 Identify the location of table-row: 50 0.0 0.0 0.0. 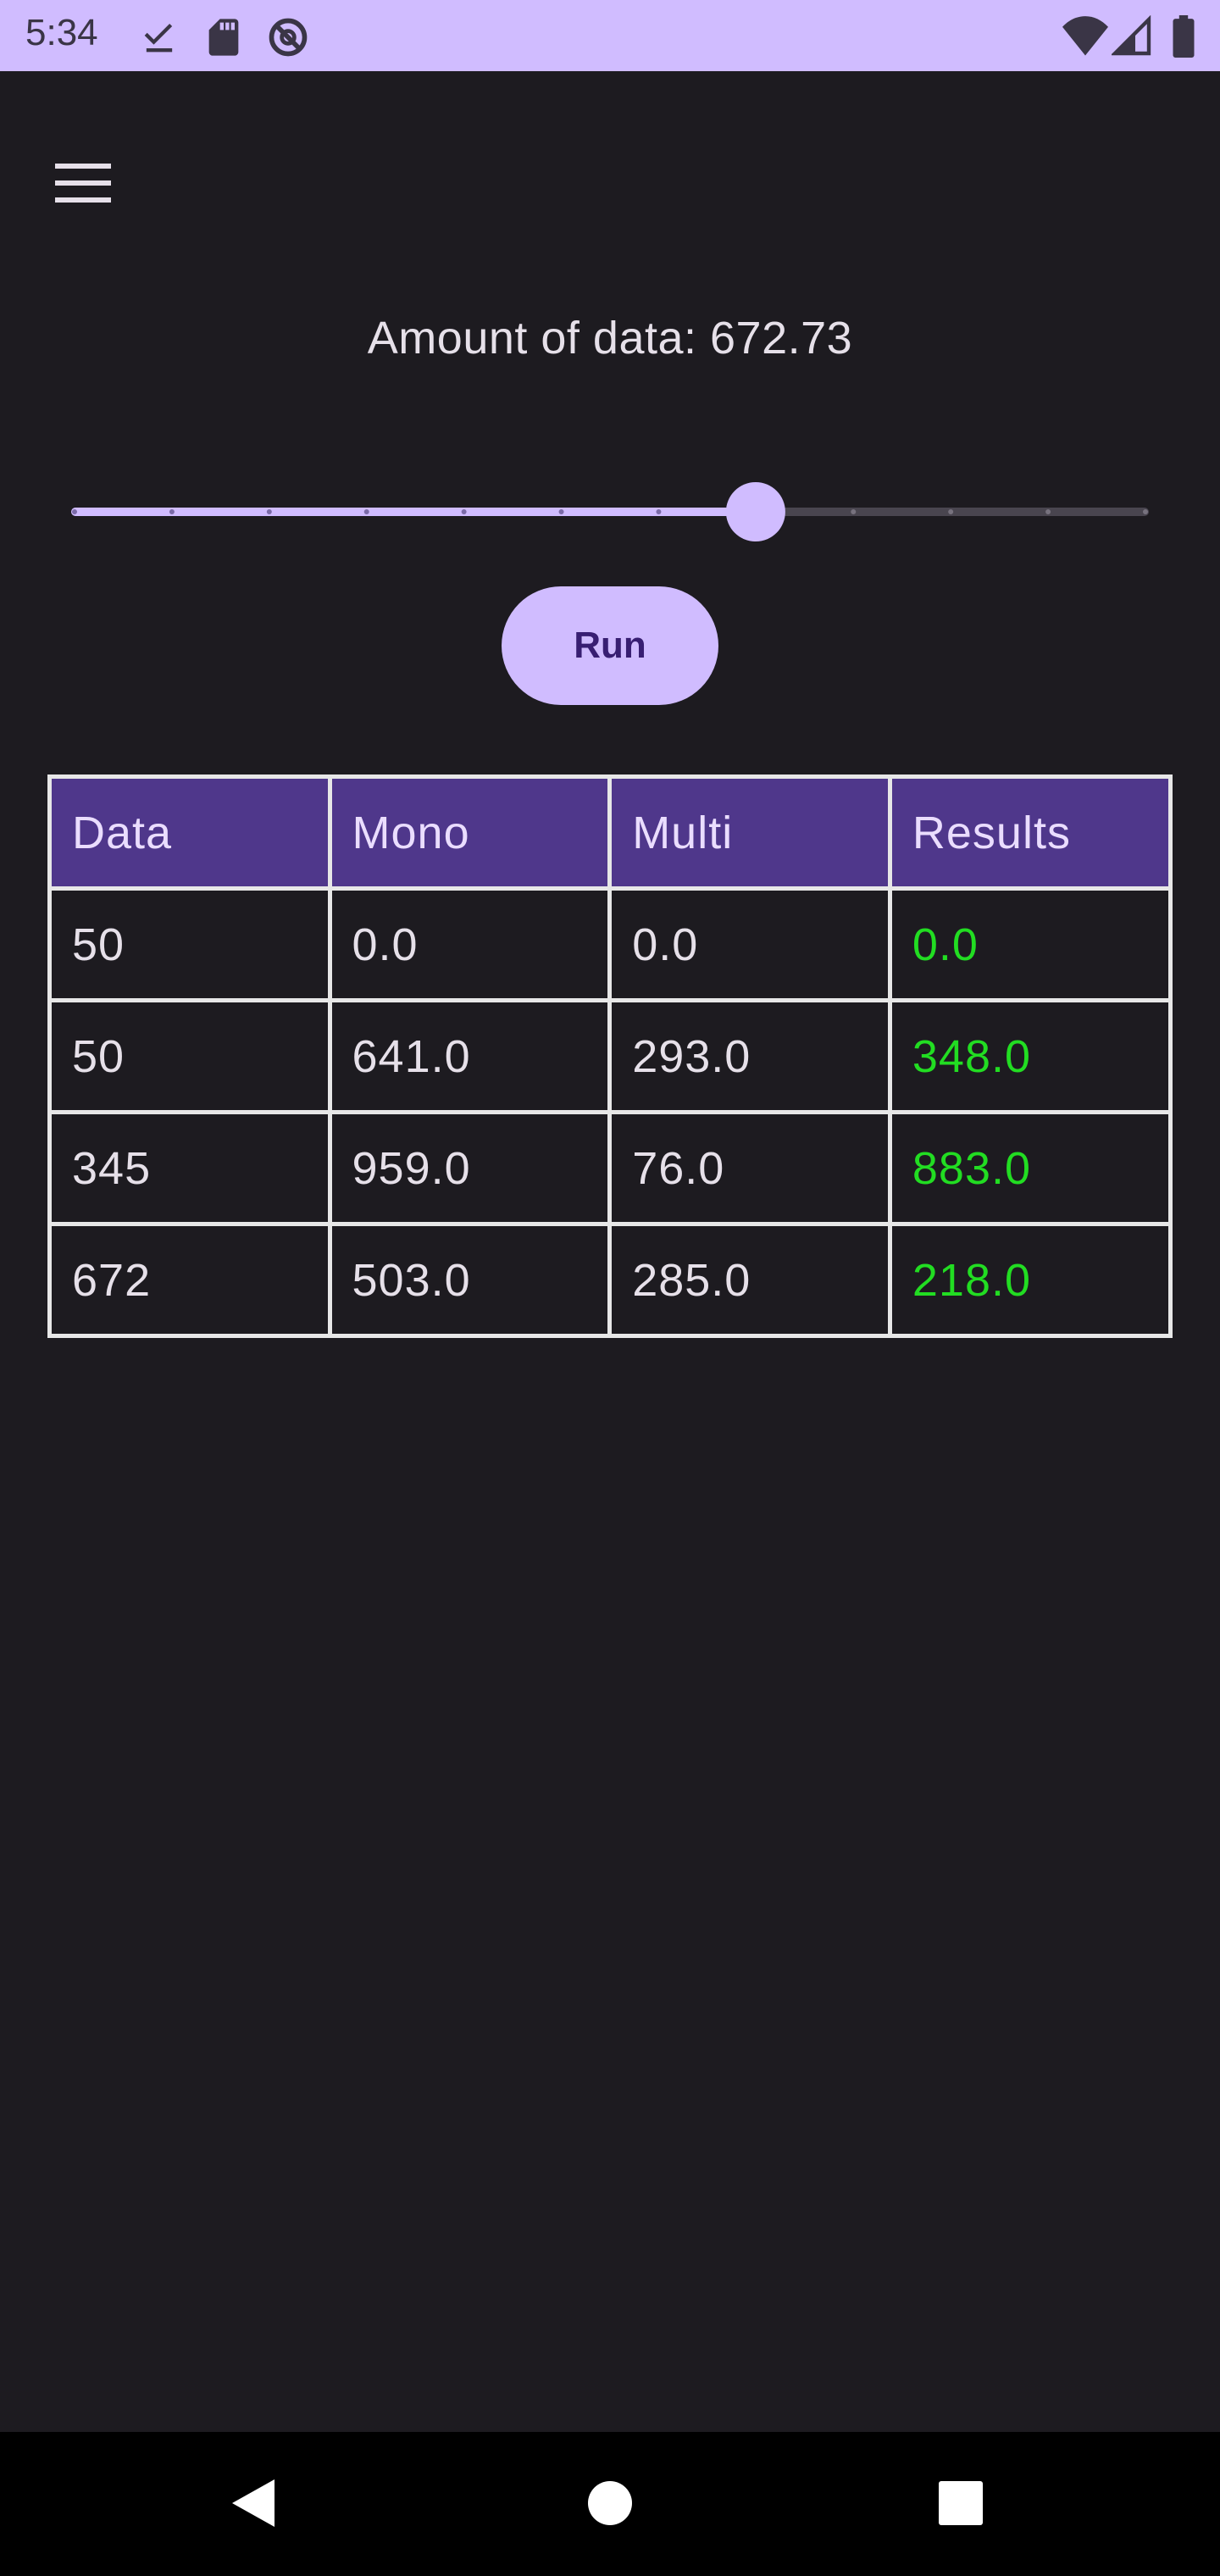
(610, 944).